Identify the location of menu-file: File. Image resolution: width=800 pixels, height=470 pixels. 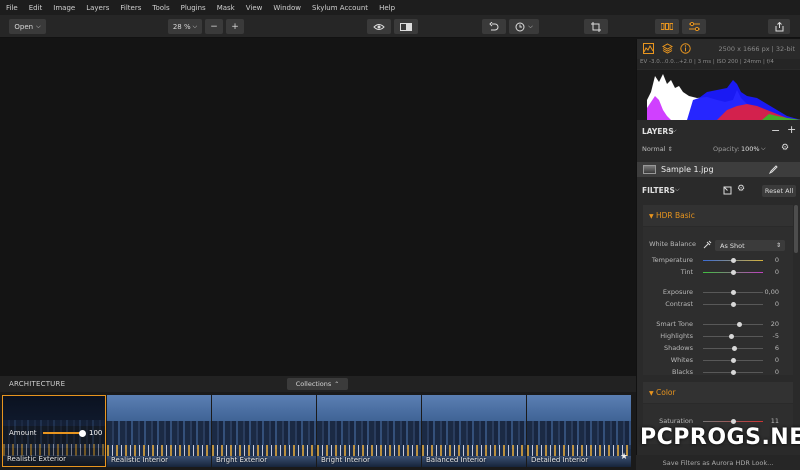
(12, 8).